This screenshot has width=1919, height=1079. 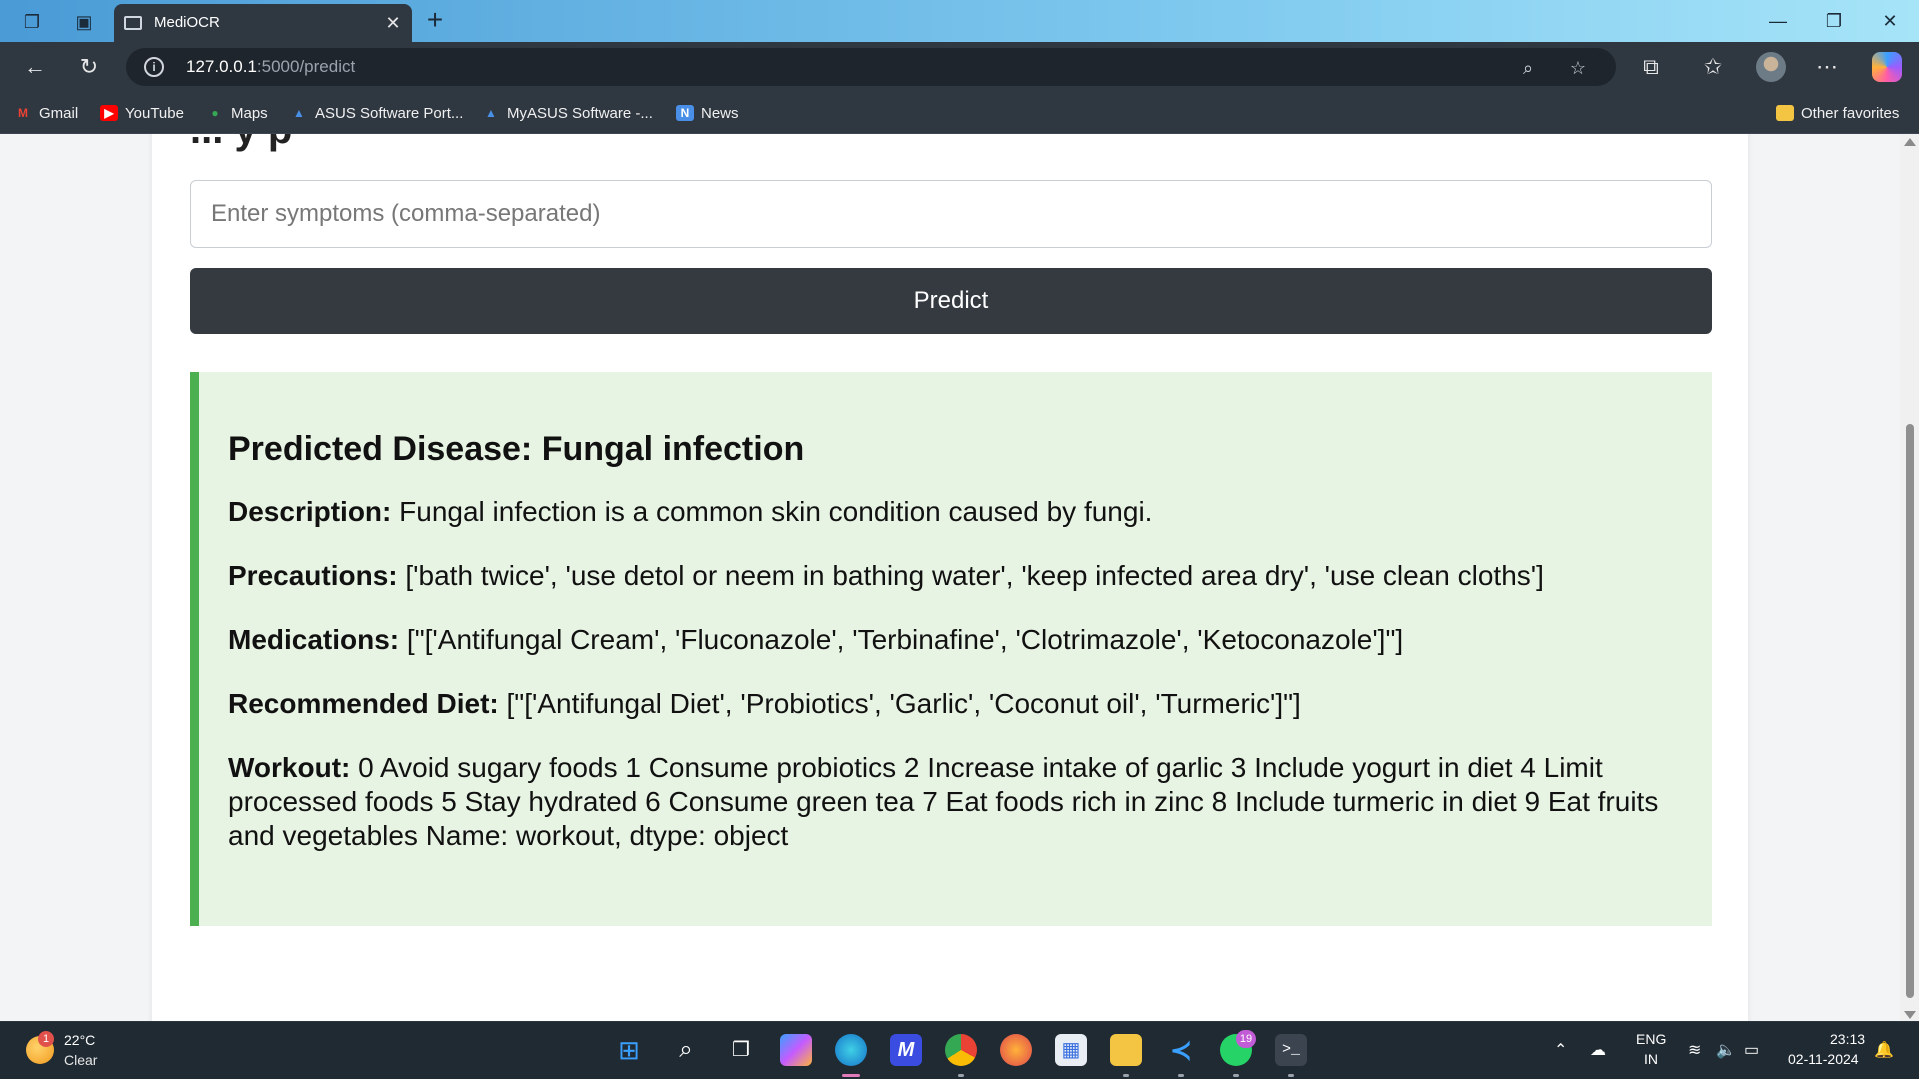 I want to click on scroll-thumb, so click(x=1910, y=711).